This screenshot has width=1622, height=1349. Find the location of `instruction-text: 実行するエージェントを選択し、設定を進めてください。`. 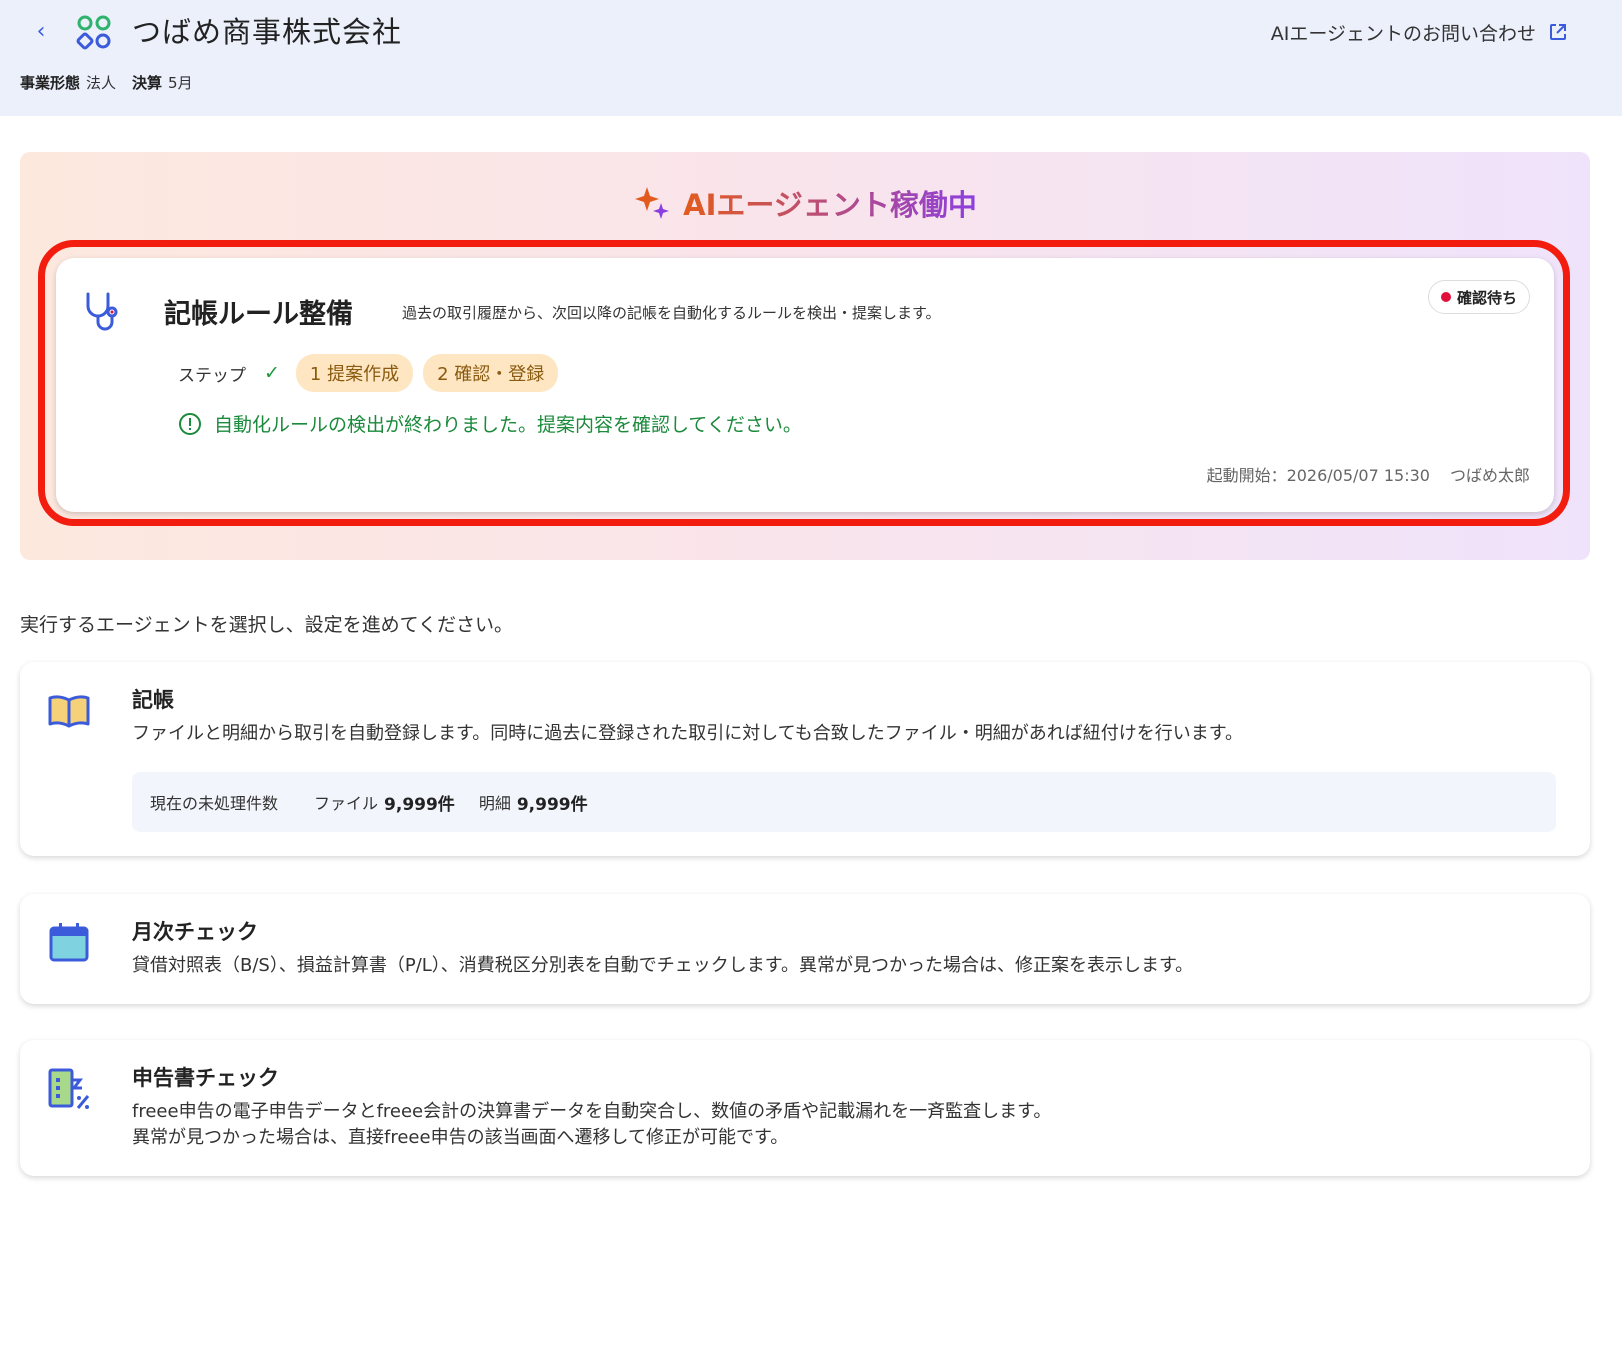

instruction-text: 実行するエージェントを選択し、設定を進めてください。 is located at coordinates (267, 625).